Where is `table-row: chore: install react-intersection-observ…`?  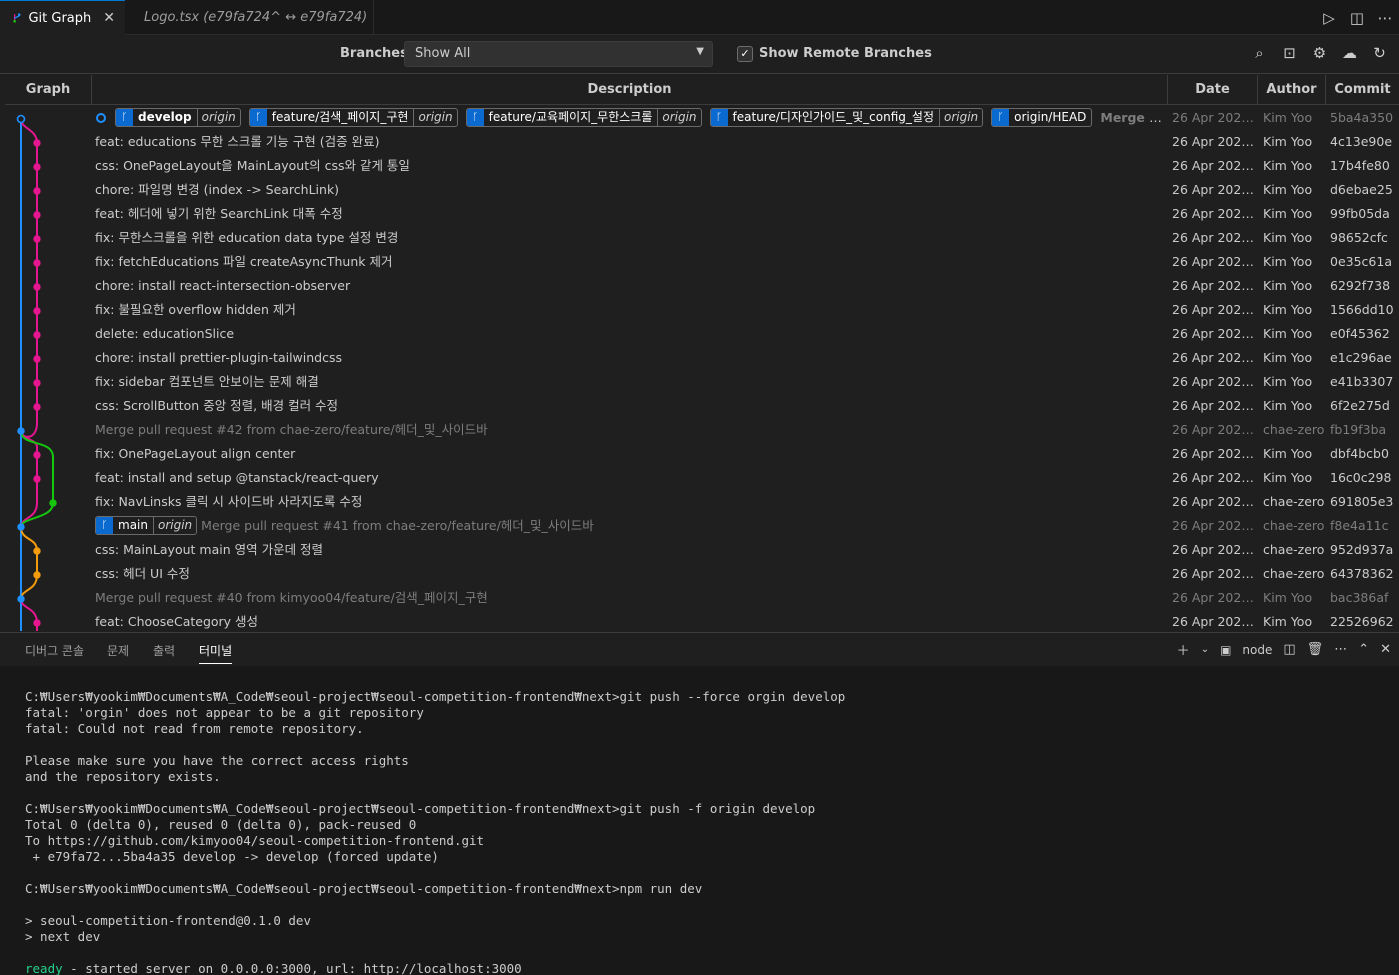 table-row: chore: install react-intersection-observ… is located at coordinates (745, 287).